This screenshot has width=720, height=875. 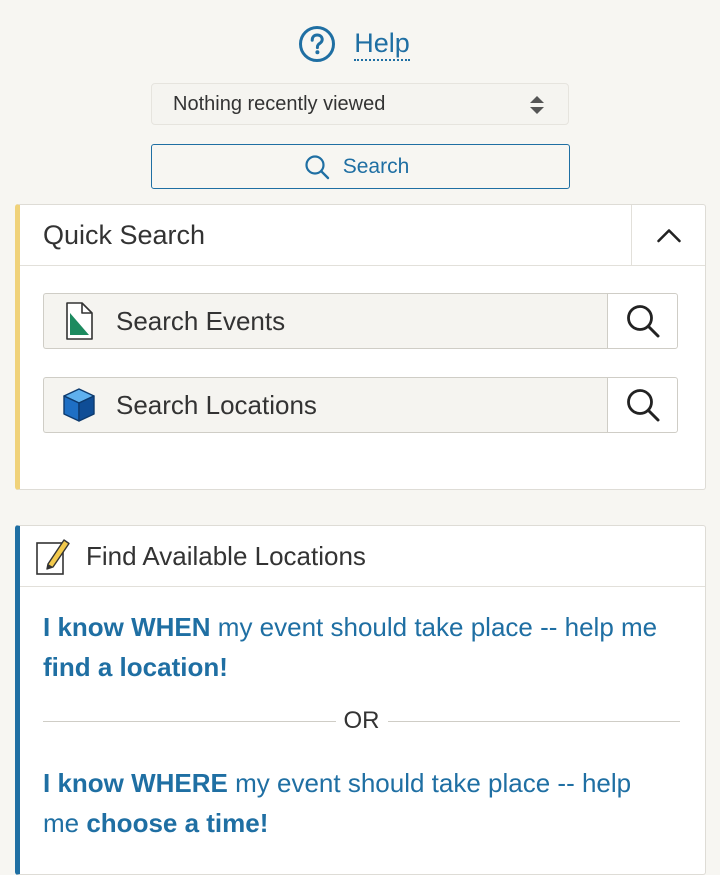 I want to click on recently-viewed-value: Nothing recently viewed, so click(x=279, y=103).